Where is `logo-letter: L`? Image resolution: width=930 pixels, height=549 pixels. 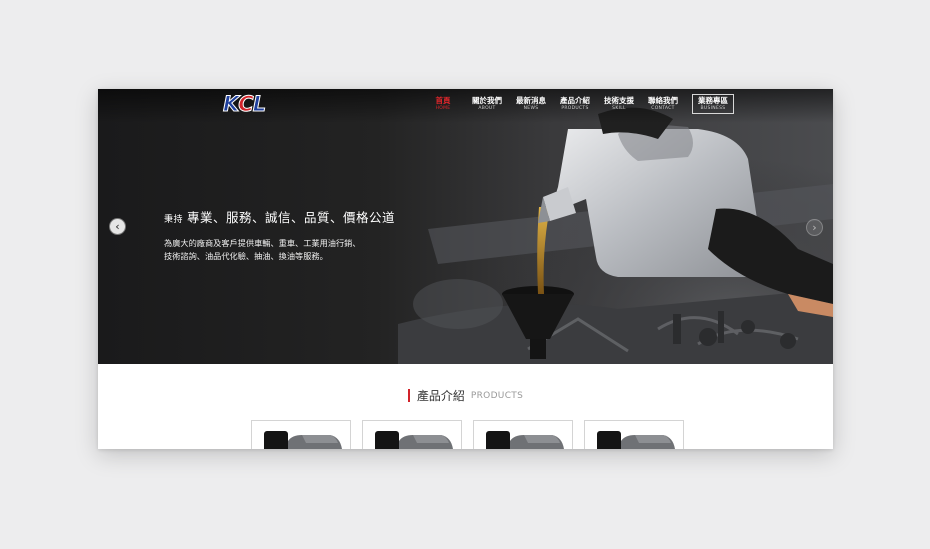
logo-letter: L is located at coordinates (259, 104).